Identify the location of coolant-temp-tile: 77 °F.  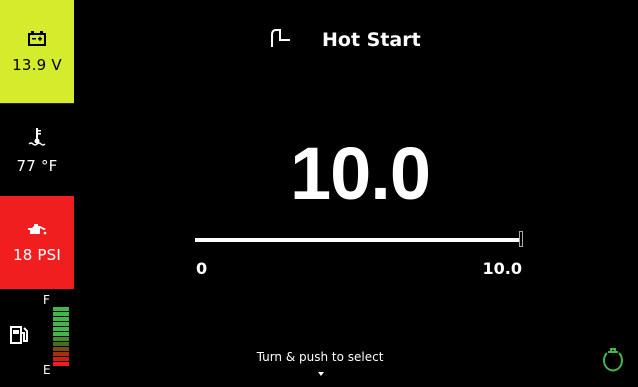
(37, 150).